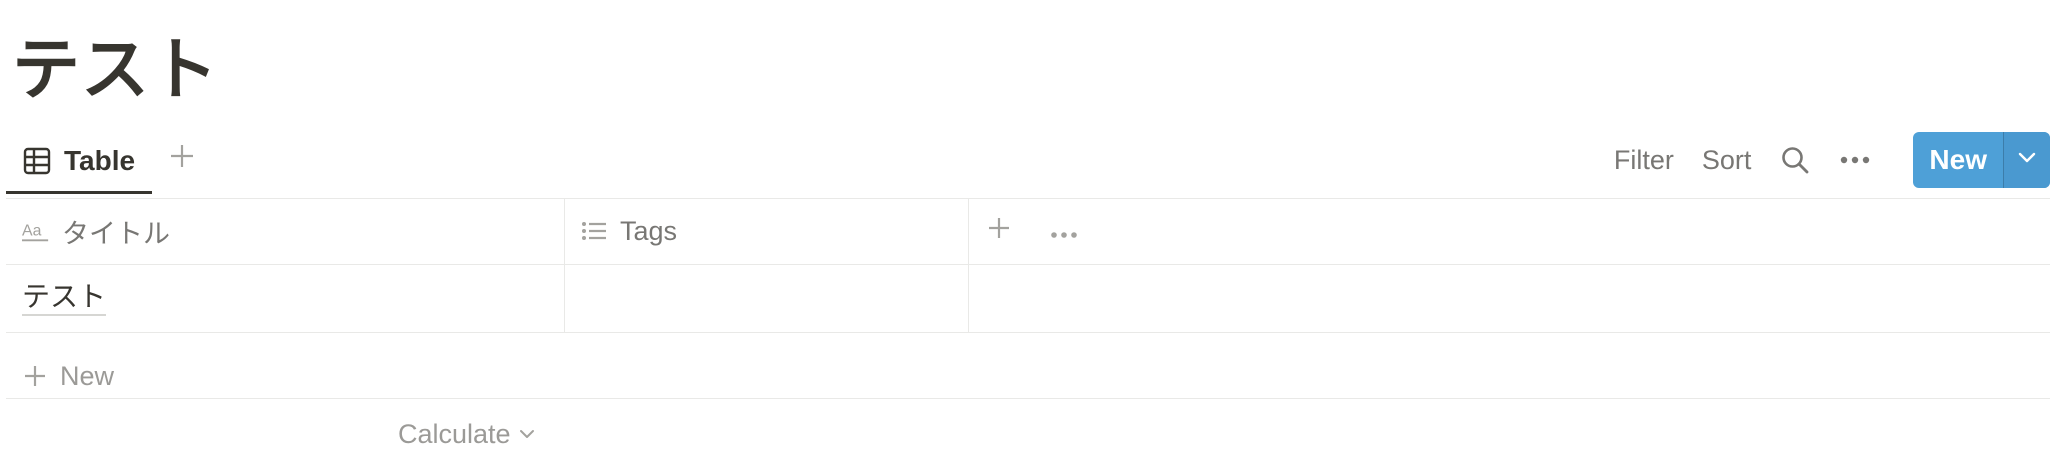 The image size is (2062, 464). What do you see at coordinates (64, 298) in the screenshot?
I see `row-title-cell: テスト` at bounding box center [64, 298].